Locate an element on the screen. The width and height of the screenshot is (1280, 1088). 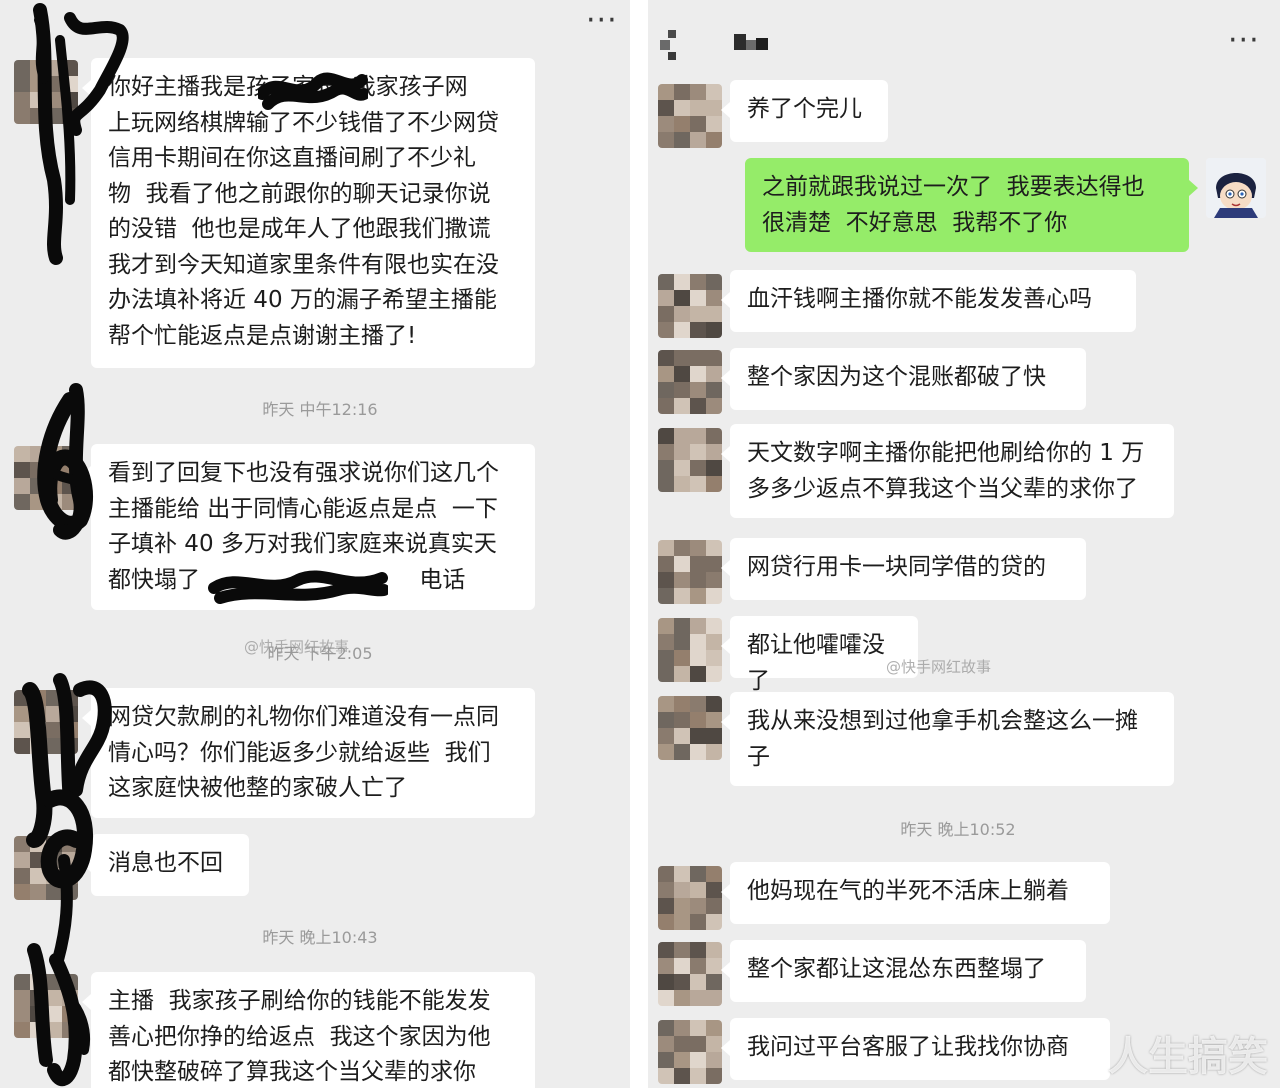
contact-name-pixelated is located at coordinates (751, 42).